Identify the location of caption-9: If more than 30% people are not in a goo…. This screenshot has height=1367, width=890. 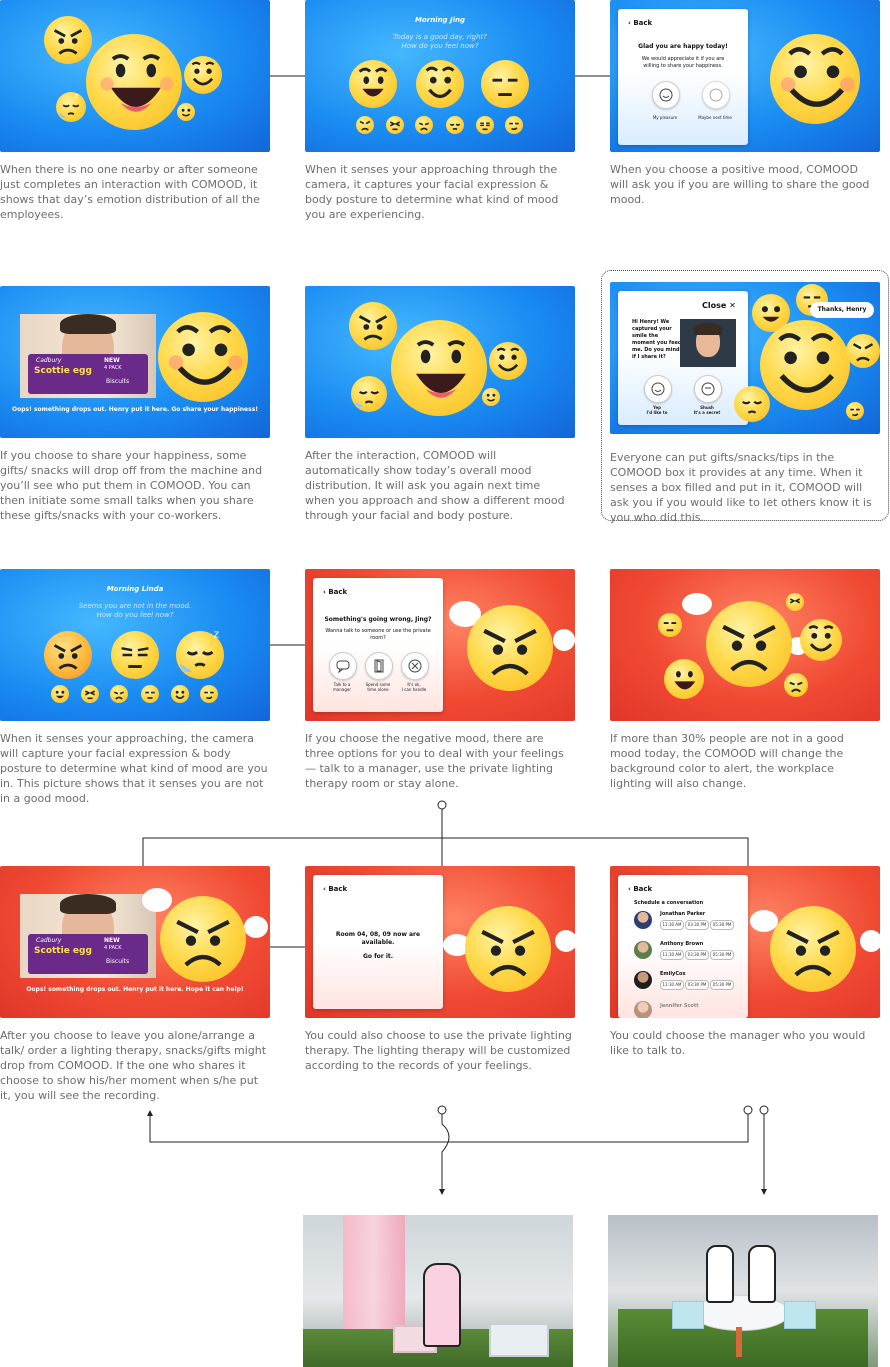
(727, 761).